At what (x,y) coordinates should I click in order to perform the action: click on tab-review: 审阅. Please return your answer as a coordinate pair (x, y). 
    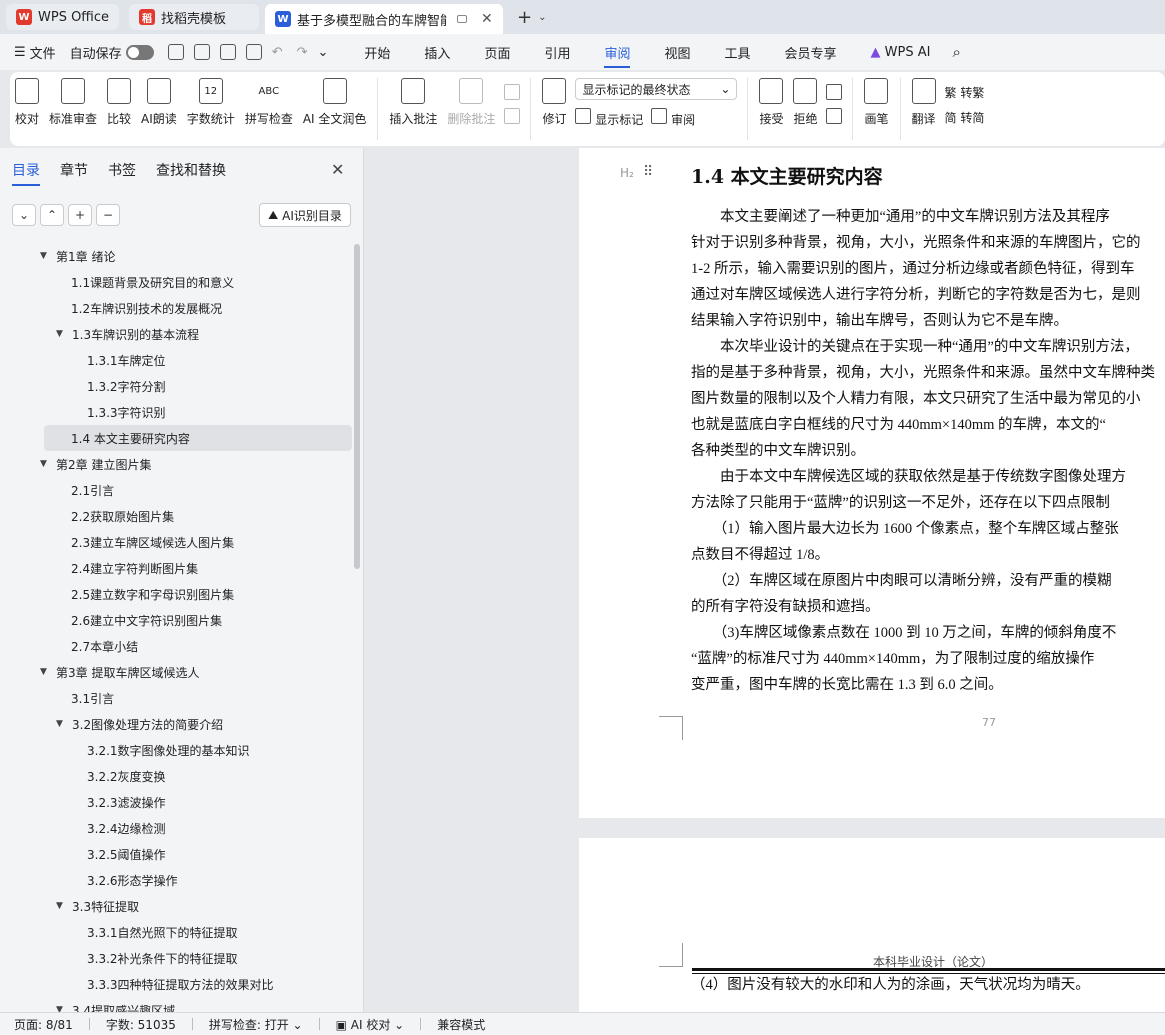
    Looking at the image, I should click on (617, 55).